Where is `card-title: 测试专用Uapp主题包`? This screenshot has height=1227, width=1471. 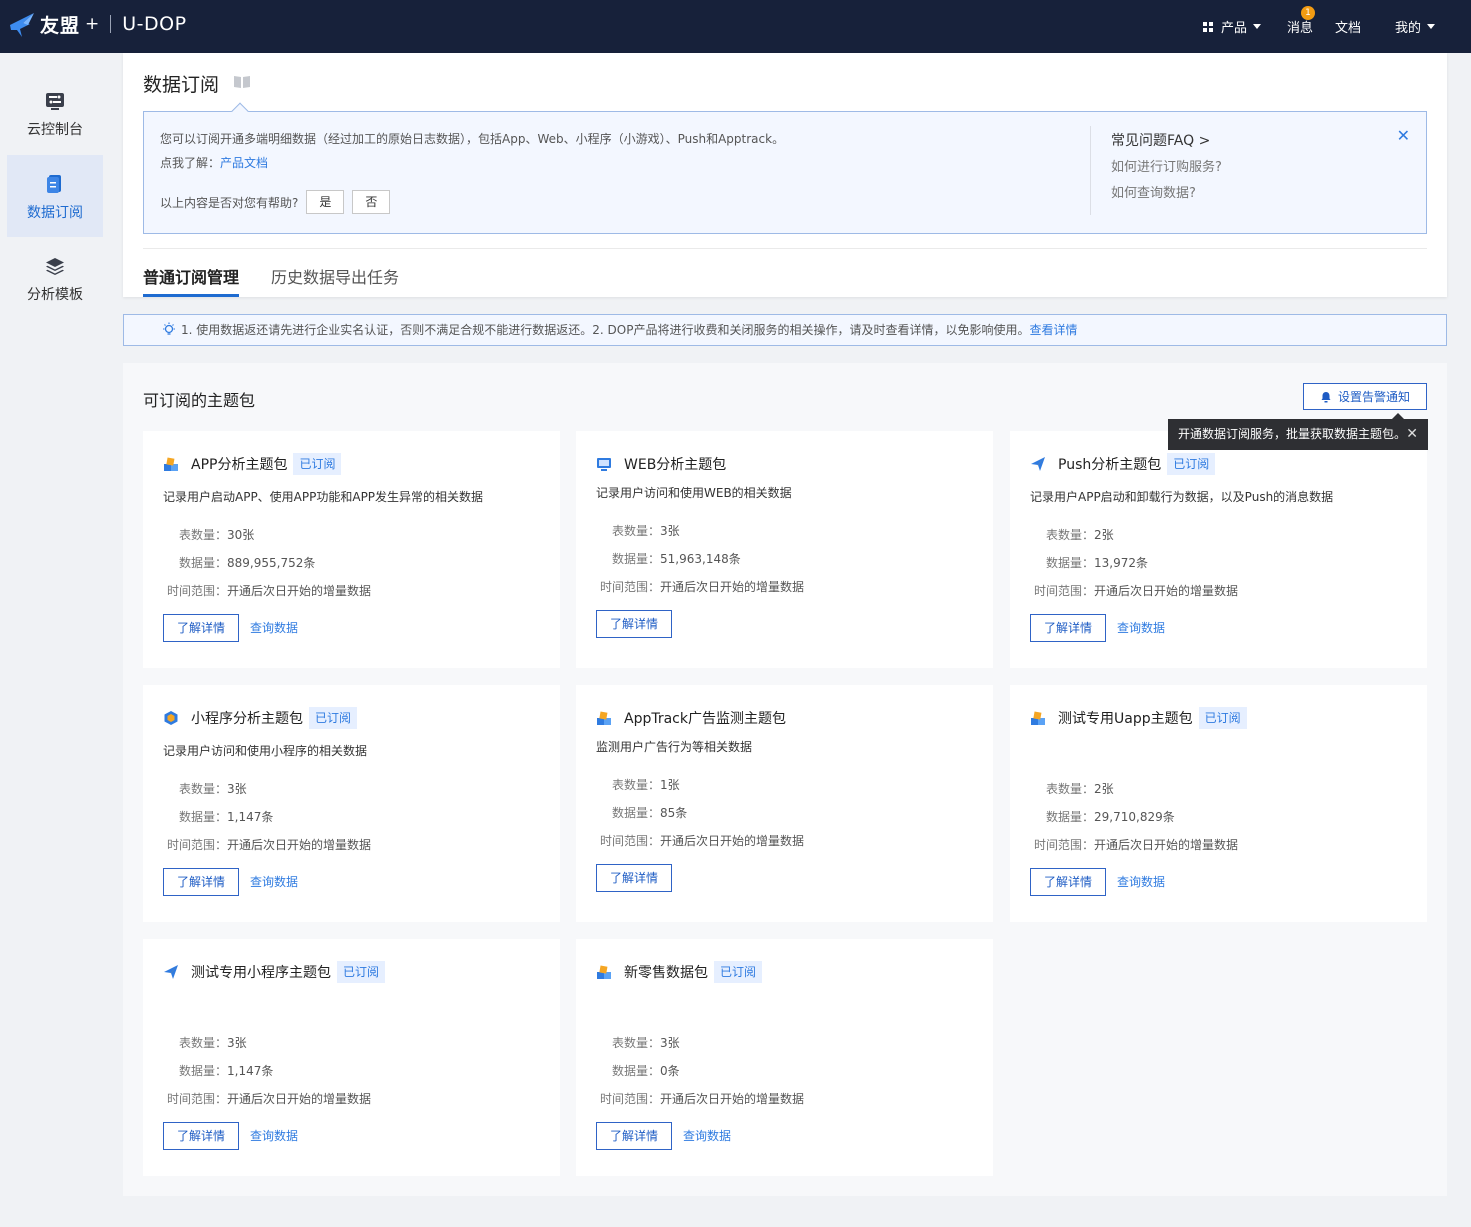
card-title: 测试专用Uapp主题包 is located at coordinates (1125, 718).